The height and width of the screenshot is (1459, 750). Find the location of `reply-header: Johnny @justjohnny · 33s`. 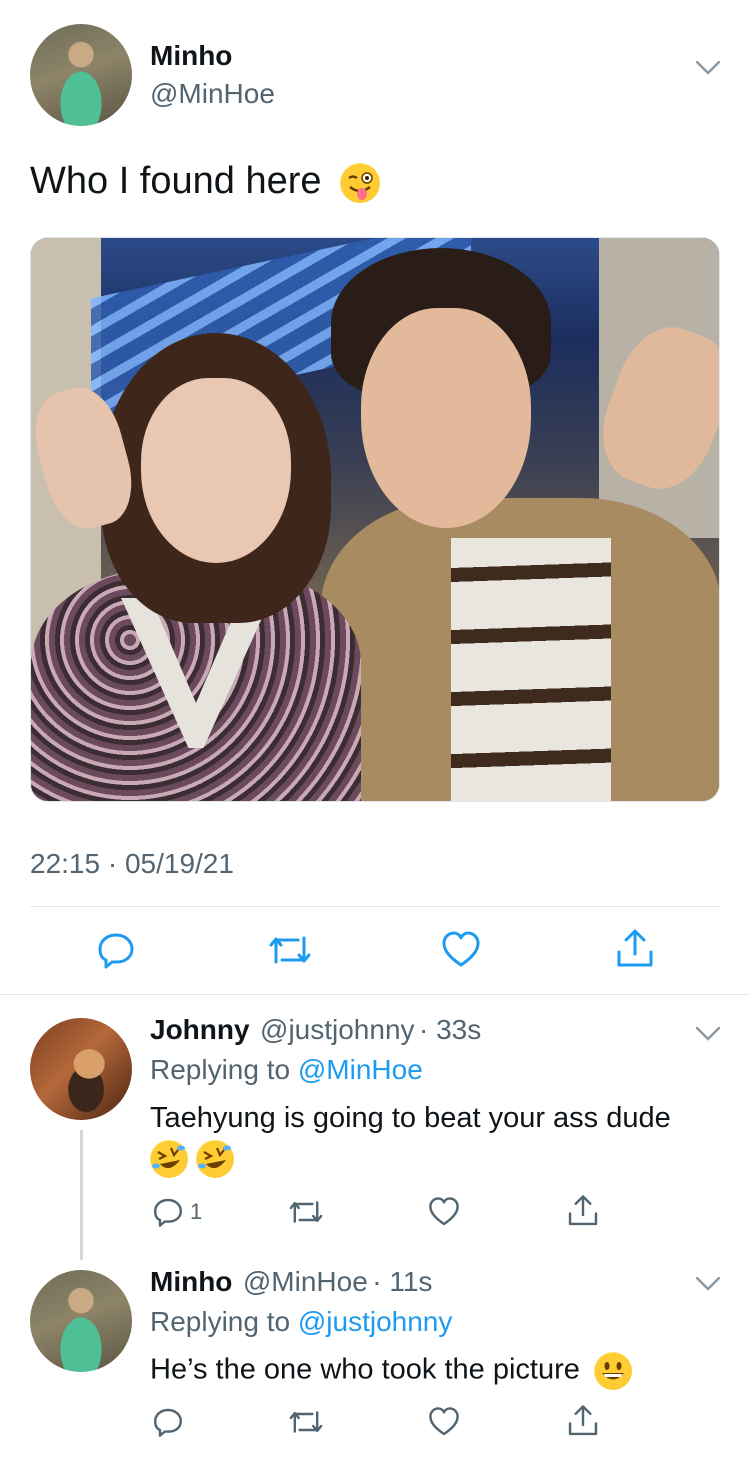

reply-header: Johnny @justjohnny · 33s is located at coordinates (315, 1030).